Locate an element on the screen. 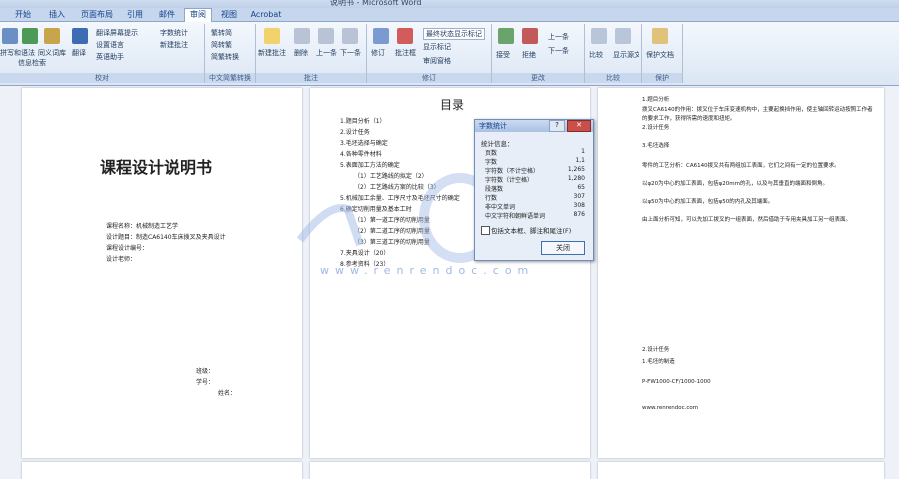 This screenshot has height=479, width=899. toc-item: （3）第三道工序的切削用量 is located at coordinates (392, 241).